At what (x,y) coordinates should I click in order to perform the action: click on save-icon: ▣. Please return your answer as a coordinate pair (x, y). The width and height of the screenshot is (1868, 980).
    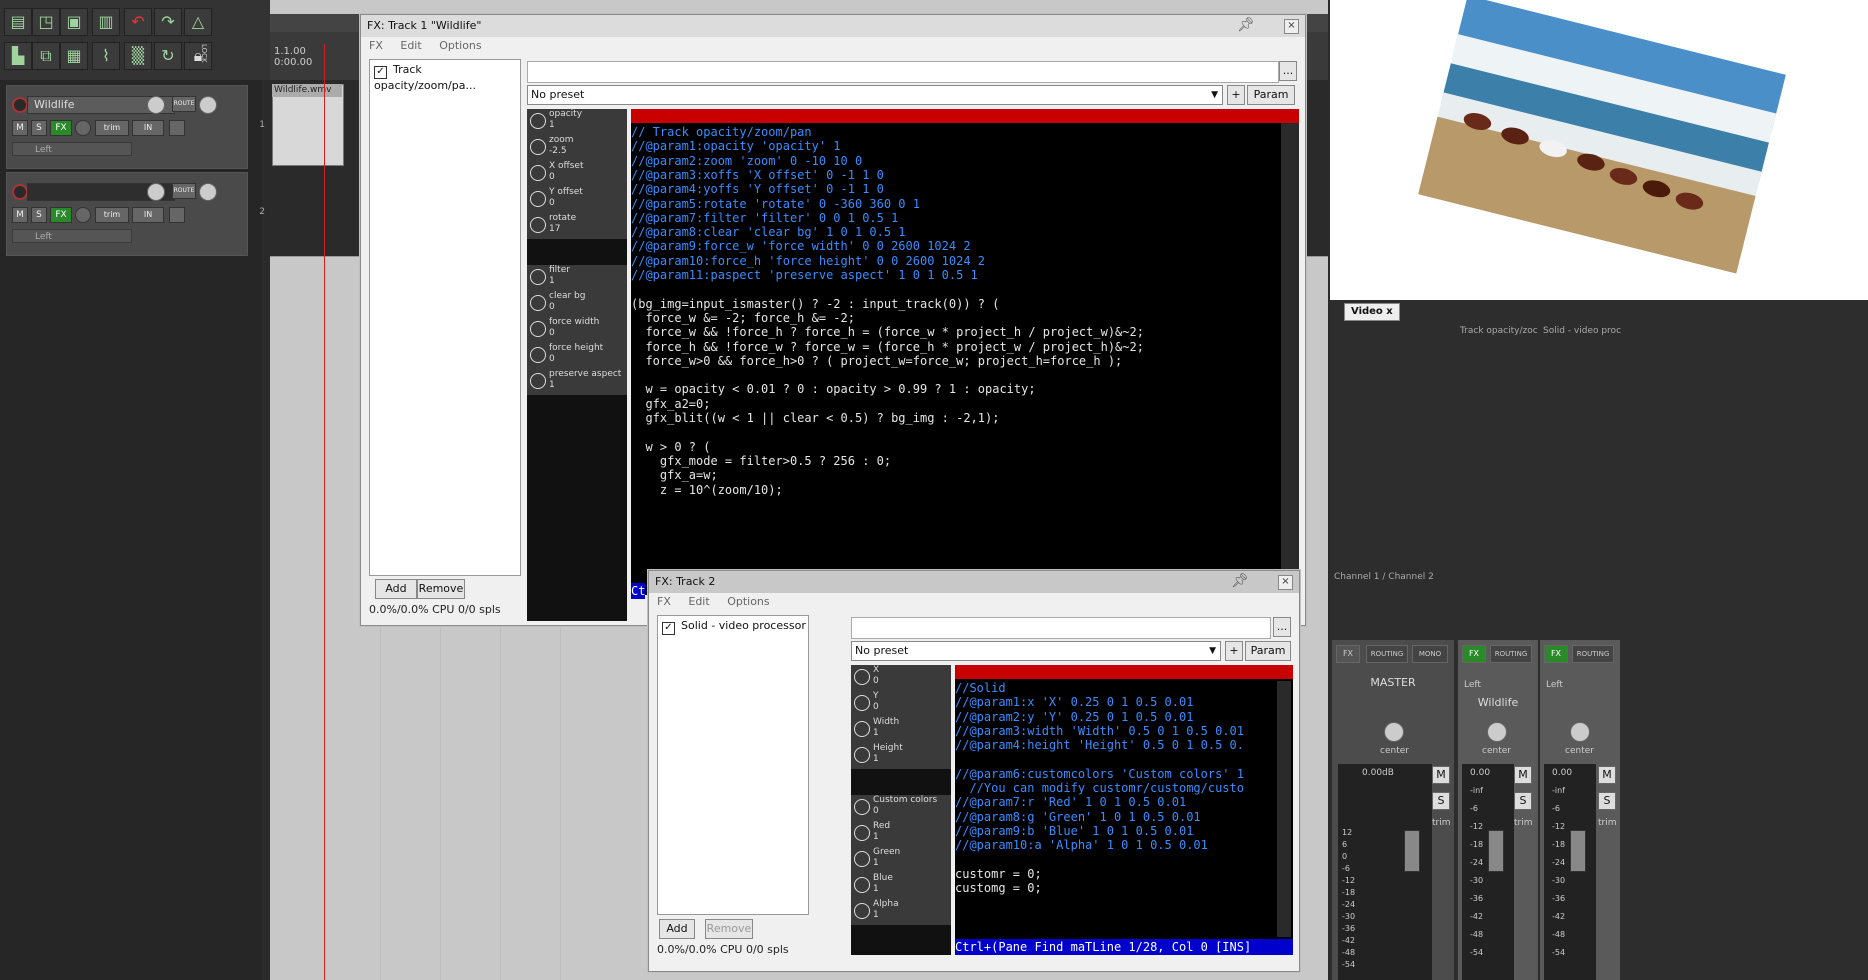
    Looking at the image, I should click on (74, 22).